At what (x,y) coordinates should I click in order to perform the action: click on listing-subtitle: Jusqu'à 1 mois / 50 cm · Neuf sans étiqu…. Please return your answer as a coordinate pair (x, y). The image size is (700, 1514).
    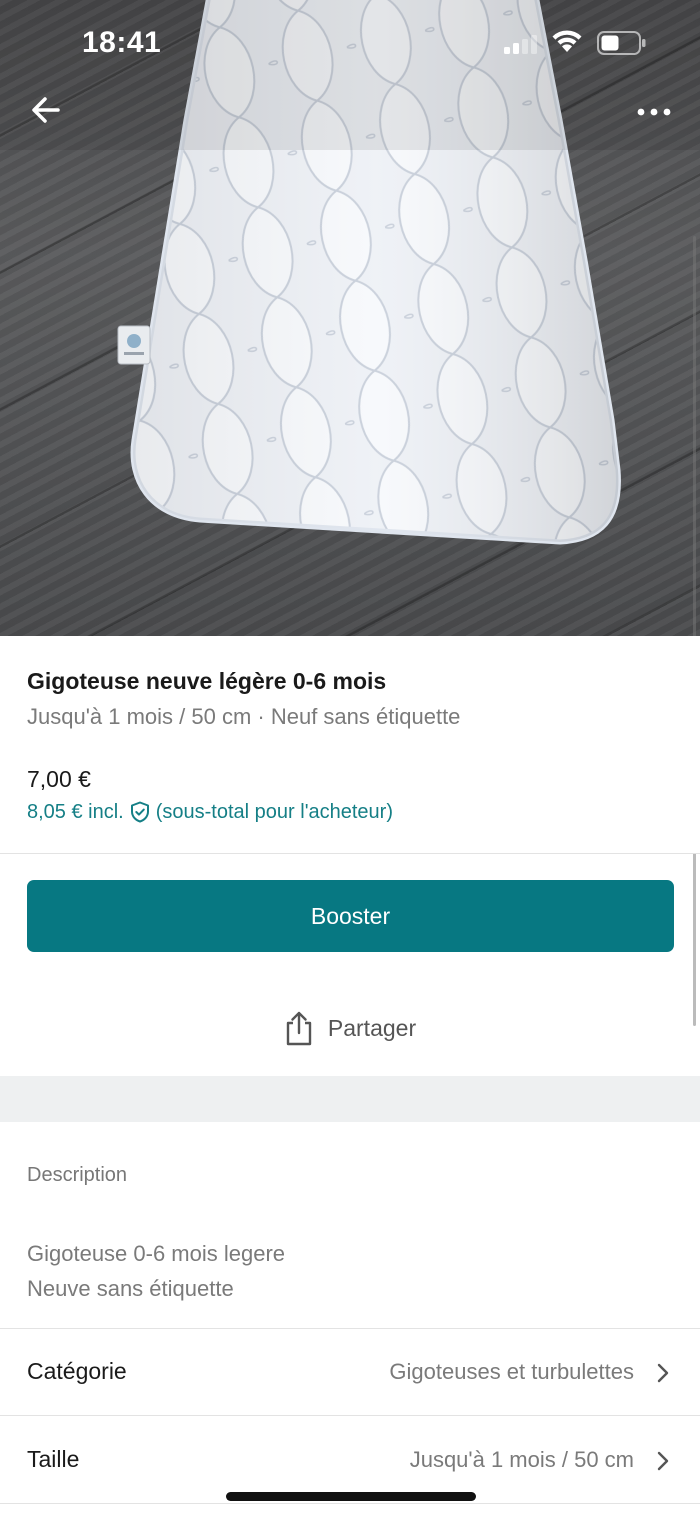
    Looking at the image, I should click on (244, 716).